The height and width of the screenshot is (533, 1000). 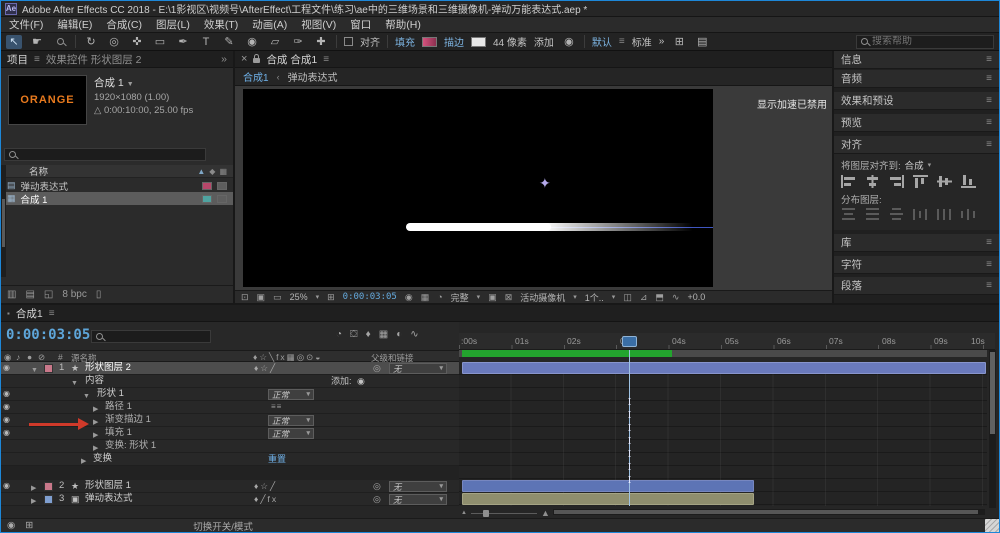 What do you see at coordinates (118, 407) in the screenshot?
I see `property-name: 路径 1` at bounding box center [118, 407].